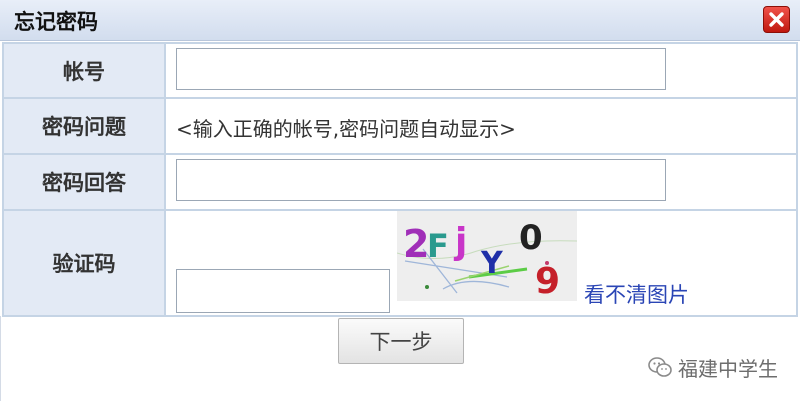 The width and height of the screenshot is (800, 401). I want to click on question-cell: <输入正确的帐号,密码问题自动显示>, so click(481, 126).